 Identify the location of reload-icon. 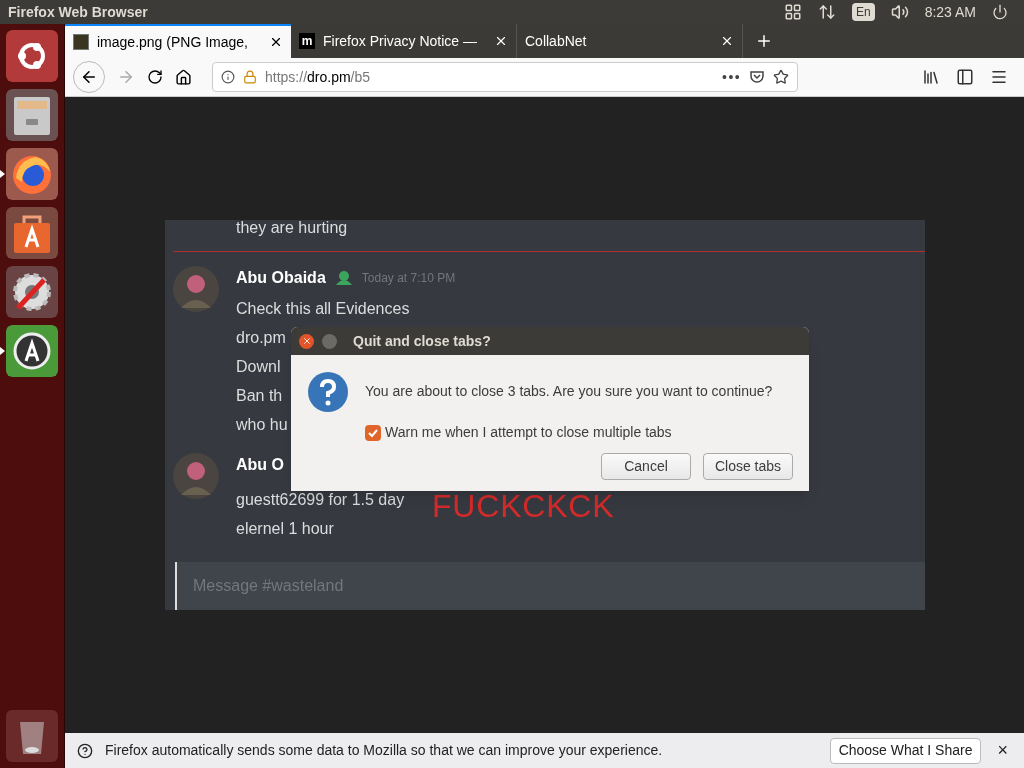
(155, 77).